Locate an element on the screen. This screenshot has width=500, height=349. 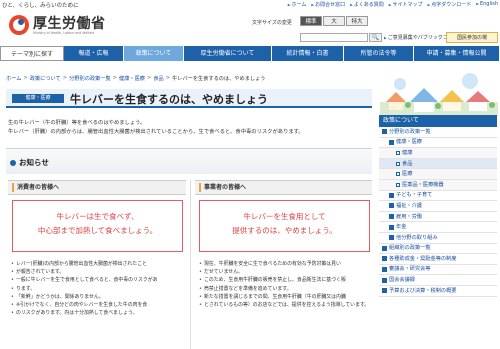
sidebar-item-label: 国会会議録 is located at coordinates (402, 280).